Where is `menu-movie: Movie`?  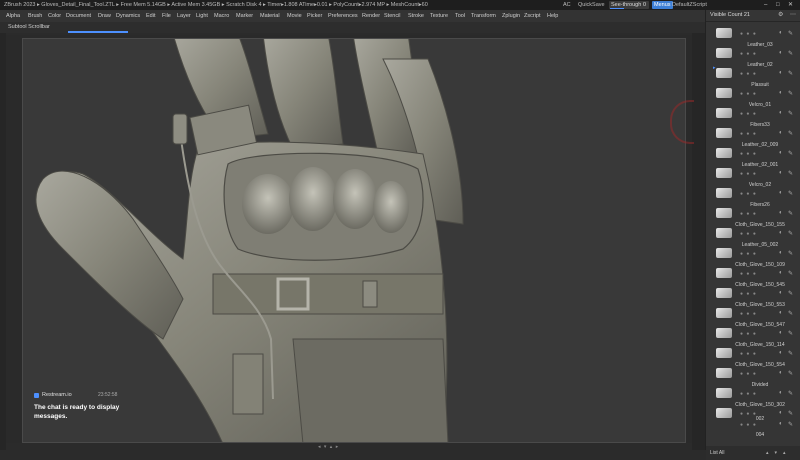
menu-movie: Movie is located at coordinates (294, 16).